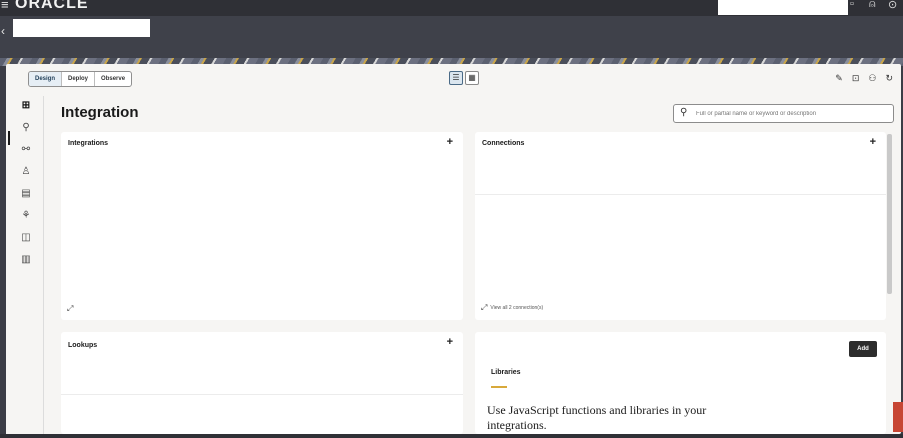 This screenshot has height=438, width=903. Describe the element at coordinates (450, 142) in the screenshot. I see `add-integration-button: +` at that location.